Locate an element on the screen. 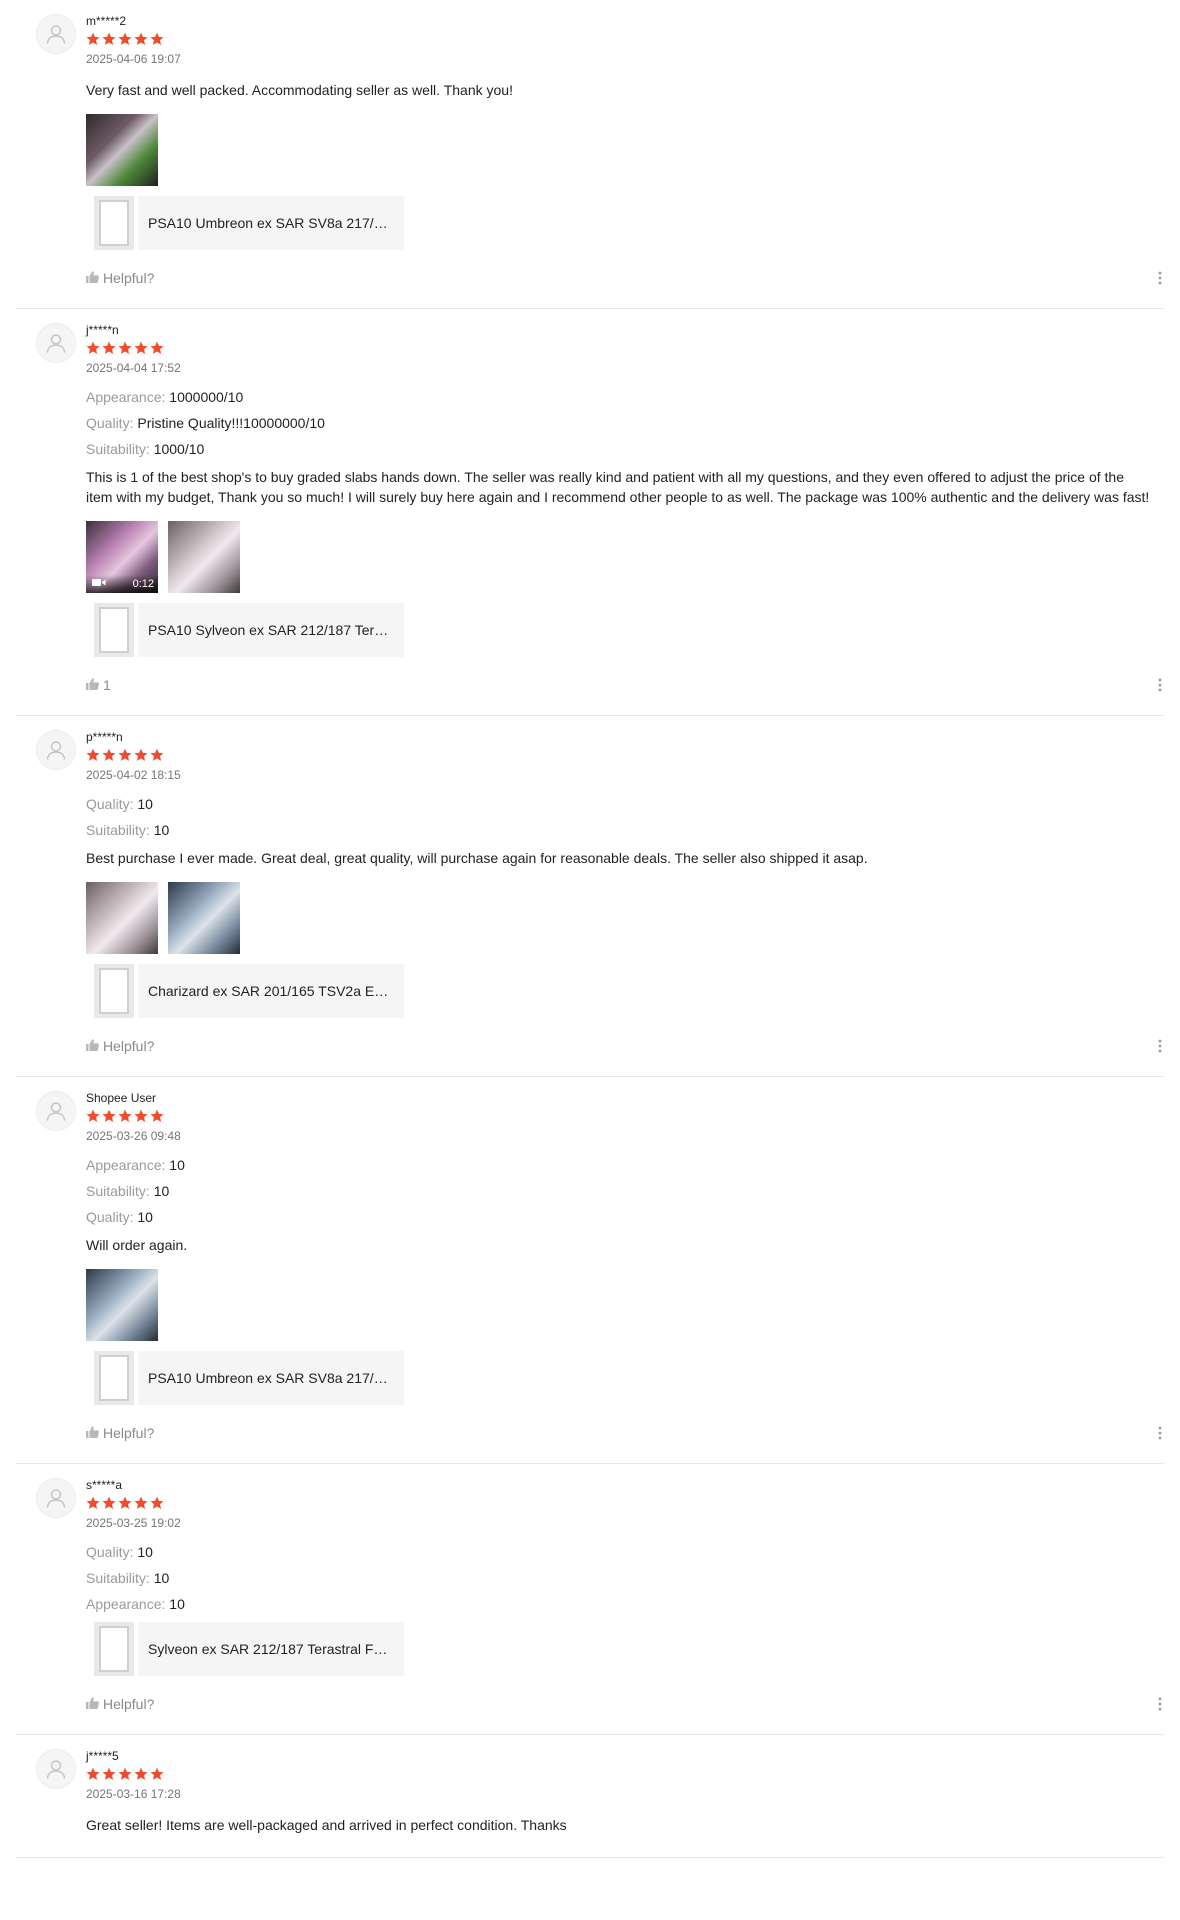 The image size is (1180, 1920). review-attributes: Appearance: 10 Suitability: 10 Quality: 10 is located at coordinates (625, 1191).